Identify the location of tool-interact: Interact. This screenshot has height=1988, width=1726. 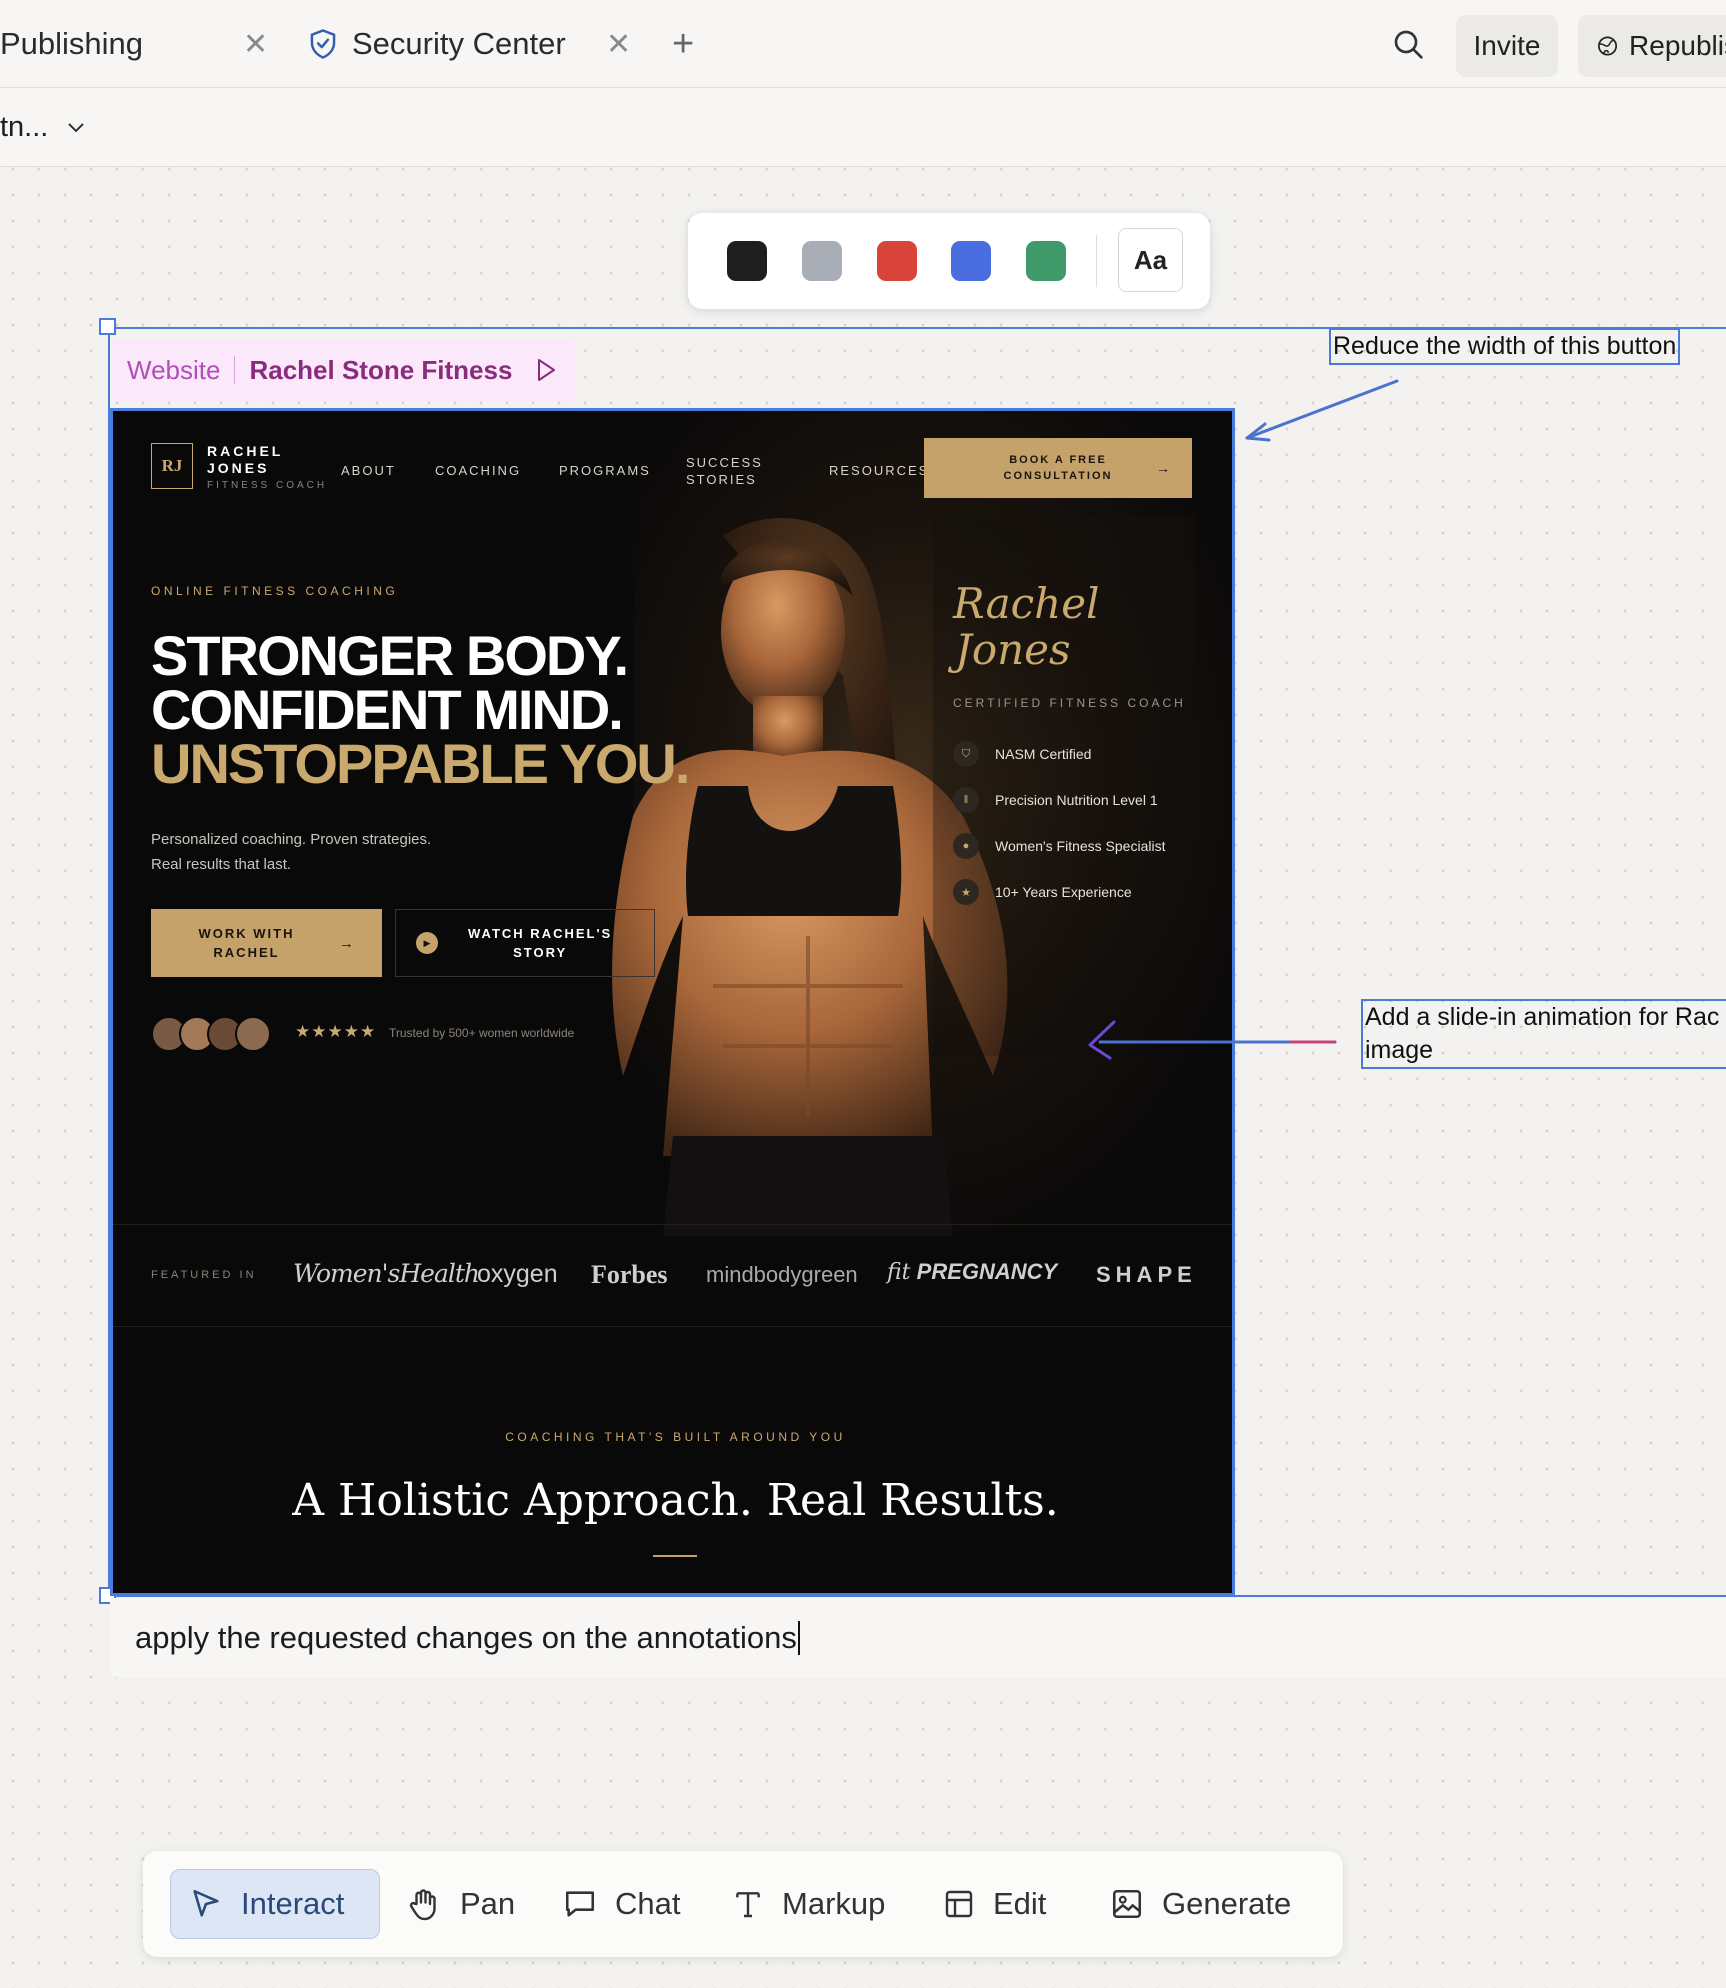
(275, 1904).